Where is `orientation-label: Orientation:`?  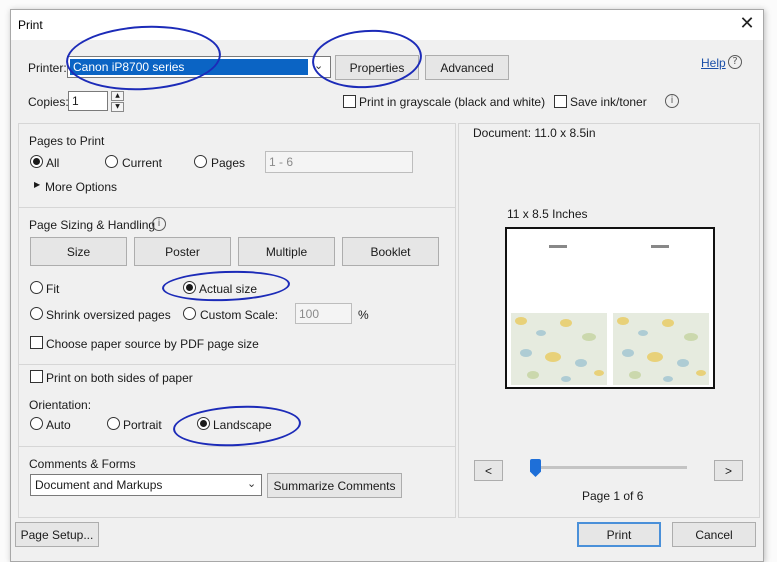
orientation-label: Orientation: is located at coordinates (60, 405).